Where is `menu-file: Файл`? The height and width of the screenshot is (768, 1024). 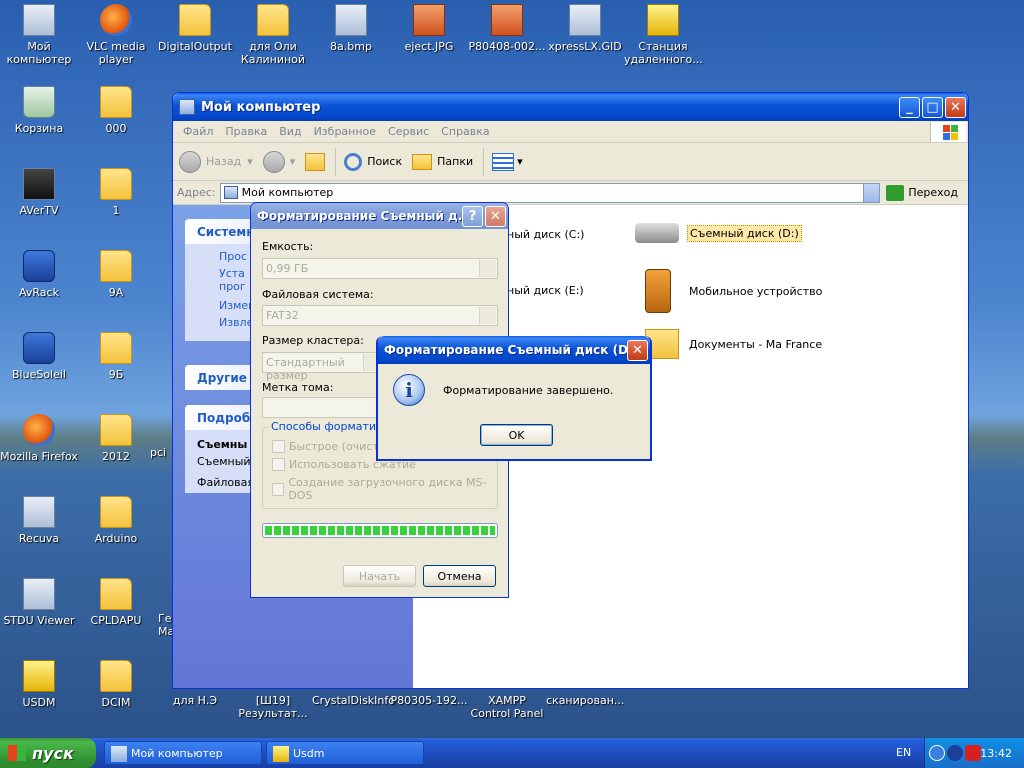
menu-file: Файл is located at coordinates (198, 131).